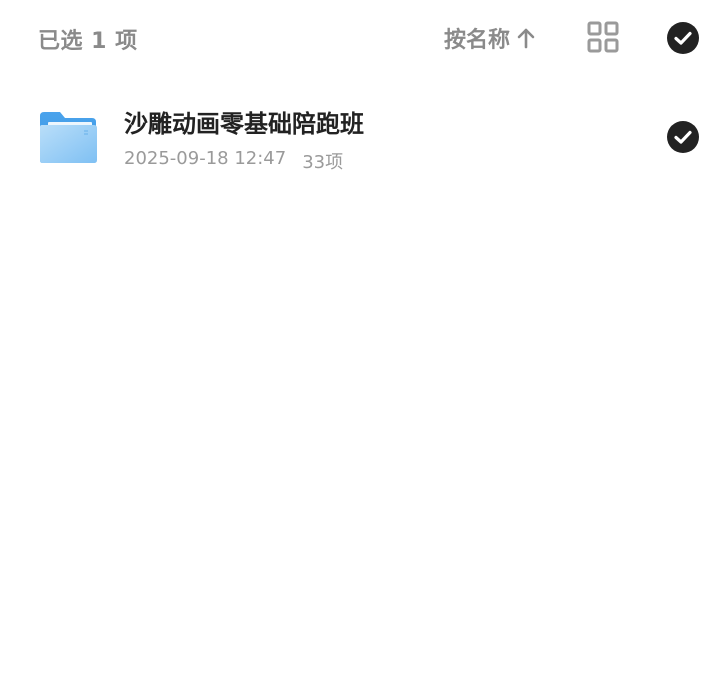 The height and width of the screenshot is (691, 714). I want to click on sort-by-name-button: 按名称, so click(490, 38).